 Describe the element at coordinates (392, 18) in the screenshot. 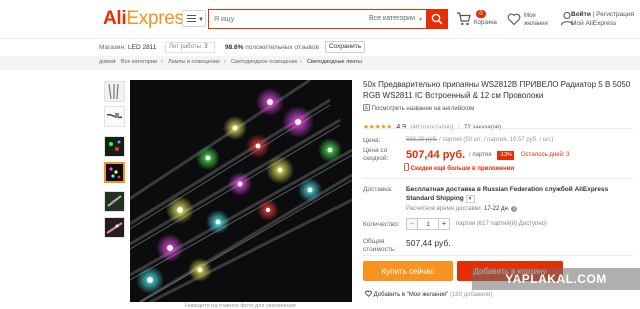

I see `category-select: Все категории` at that location.